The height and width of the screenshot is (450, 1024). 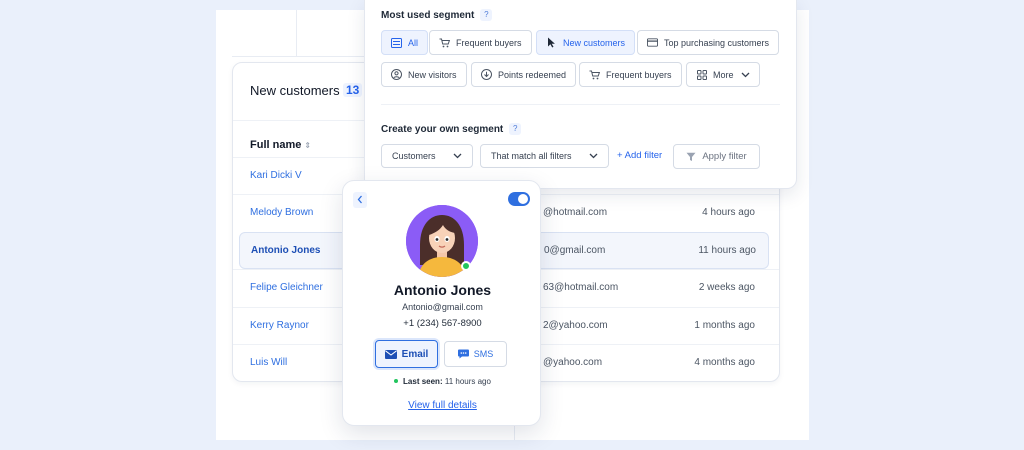 I want to click on chip-label: Points redeemed, so click(x=532, y=74).